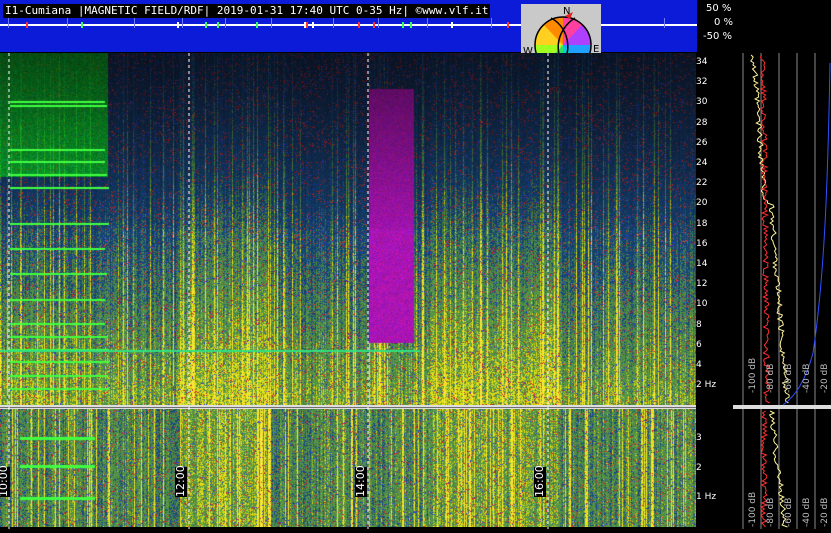 This screenshot has height=533, width=831. I want to click on db-label-top-20: -20 dB, so click(825, 378).